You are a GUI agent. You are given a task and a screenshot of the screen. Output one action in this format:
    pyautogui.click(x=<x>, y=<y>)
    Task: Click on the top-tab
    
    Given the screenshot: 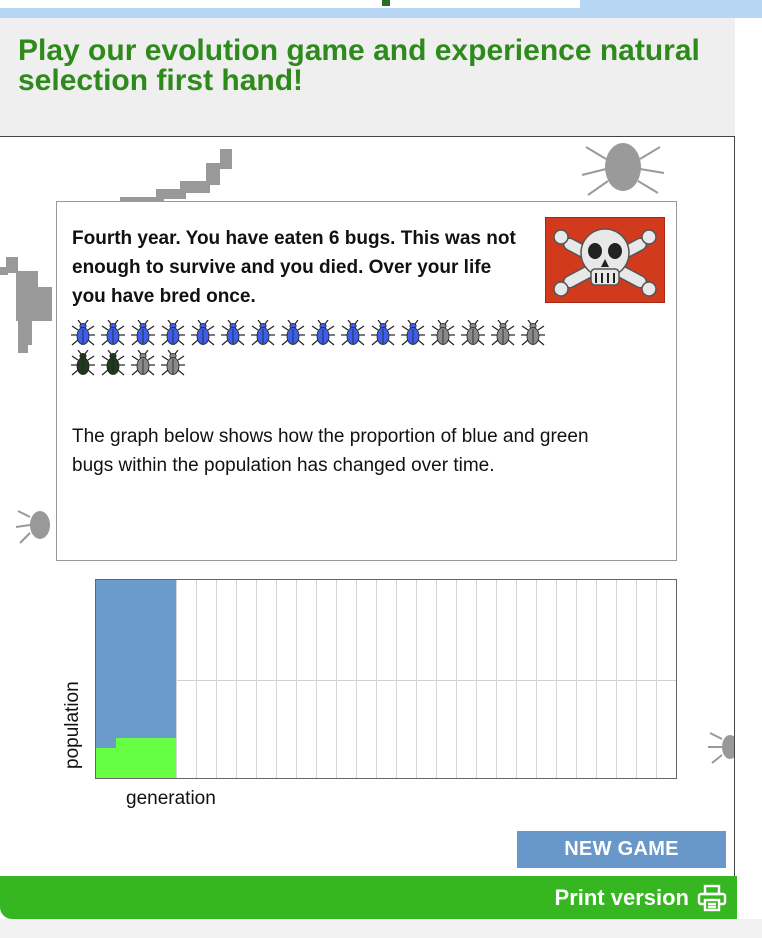 What is the action you would take?
    pyautogui.click(x=290, y=4)
    